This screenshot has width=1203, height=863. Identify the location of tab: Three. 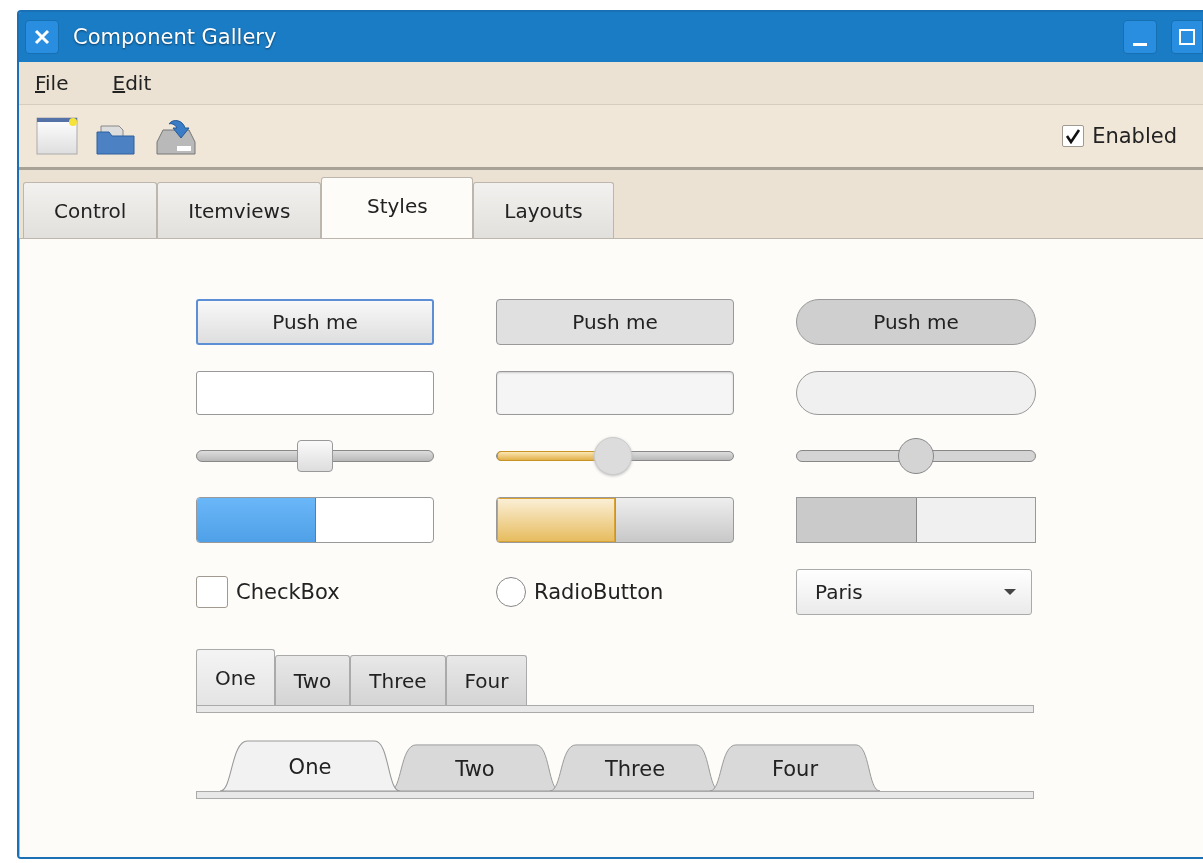
(398, 680).